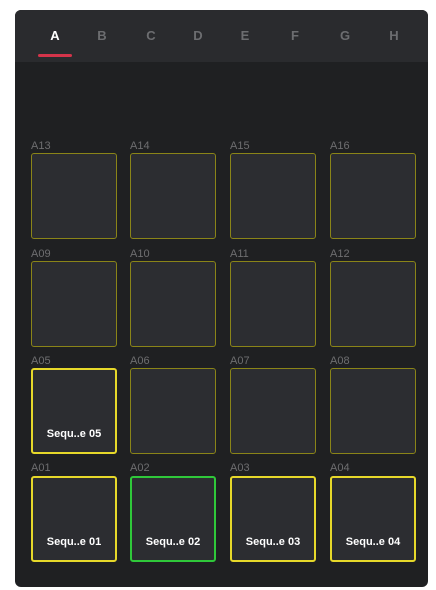 The image size is (436, 590). What do you see at coordinates (140, 146) in the screenshot?
I see `pad-label: A14` at bounding box center [140, 146].